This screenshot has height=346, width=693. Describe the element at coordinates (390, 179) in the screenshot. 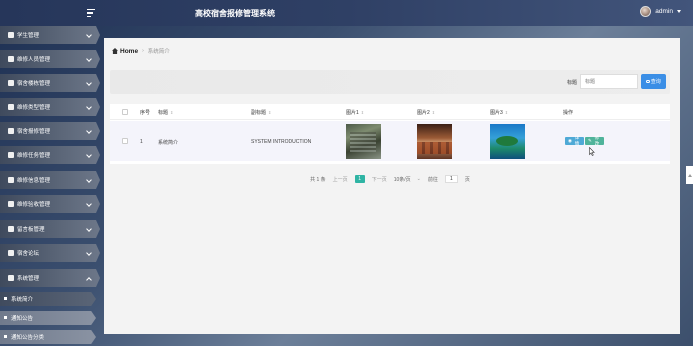

I see `pagination: 共 1 条 上一页 1 下一页 10条/页 ⌄ 前往 1 页` at that location.